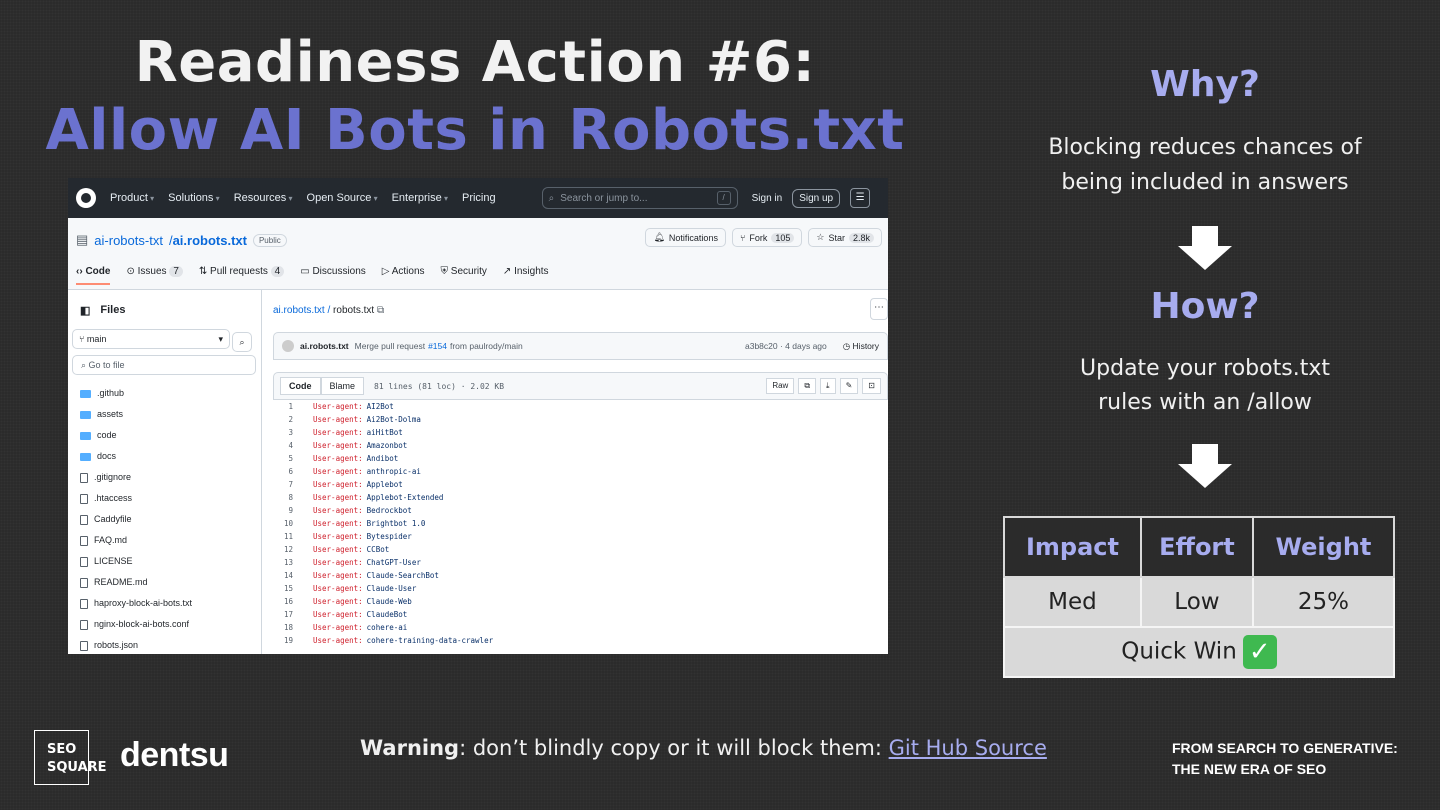 The image size is (1440, 810). I want to click on repo-icon: ▤, so click(82, 239).